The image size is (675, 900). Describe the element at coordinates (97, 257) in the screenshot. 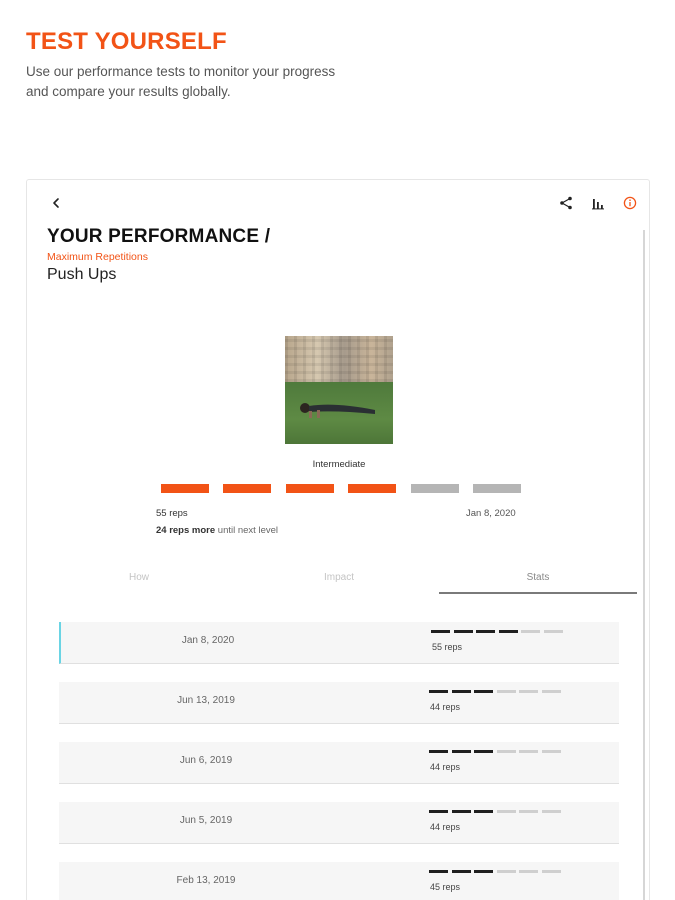

I see `test-category: Maximum Repetitions` at that location.